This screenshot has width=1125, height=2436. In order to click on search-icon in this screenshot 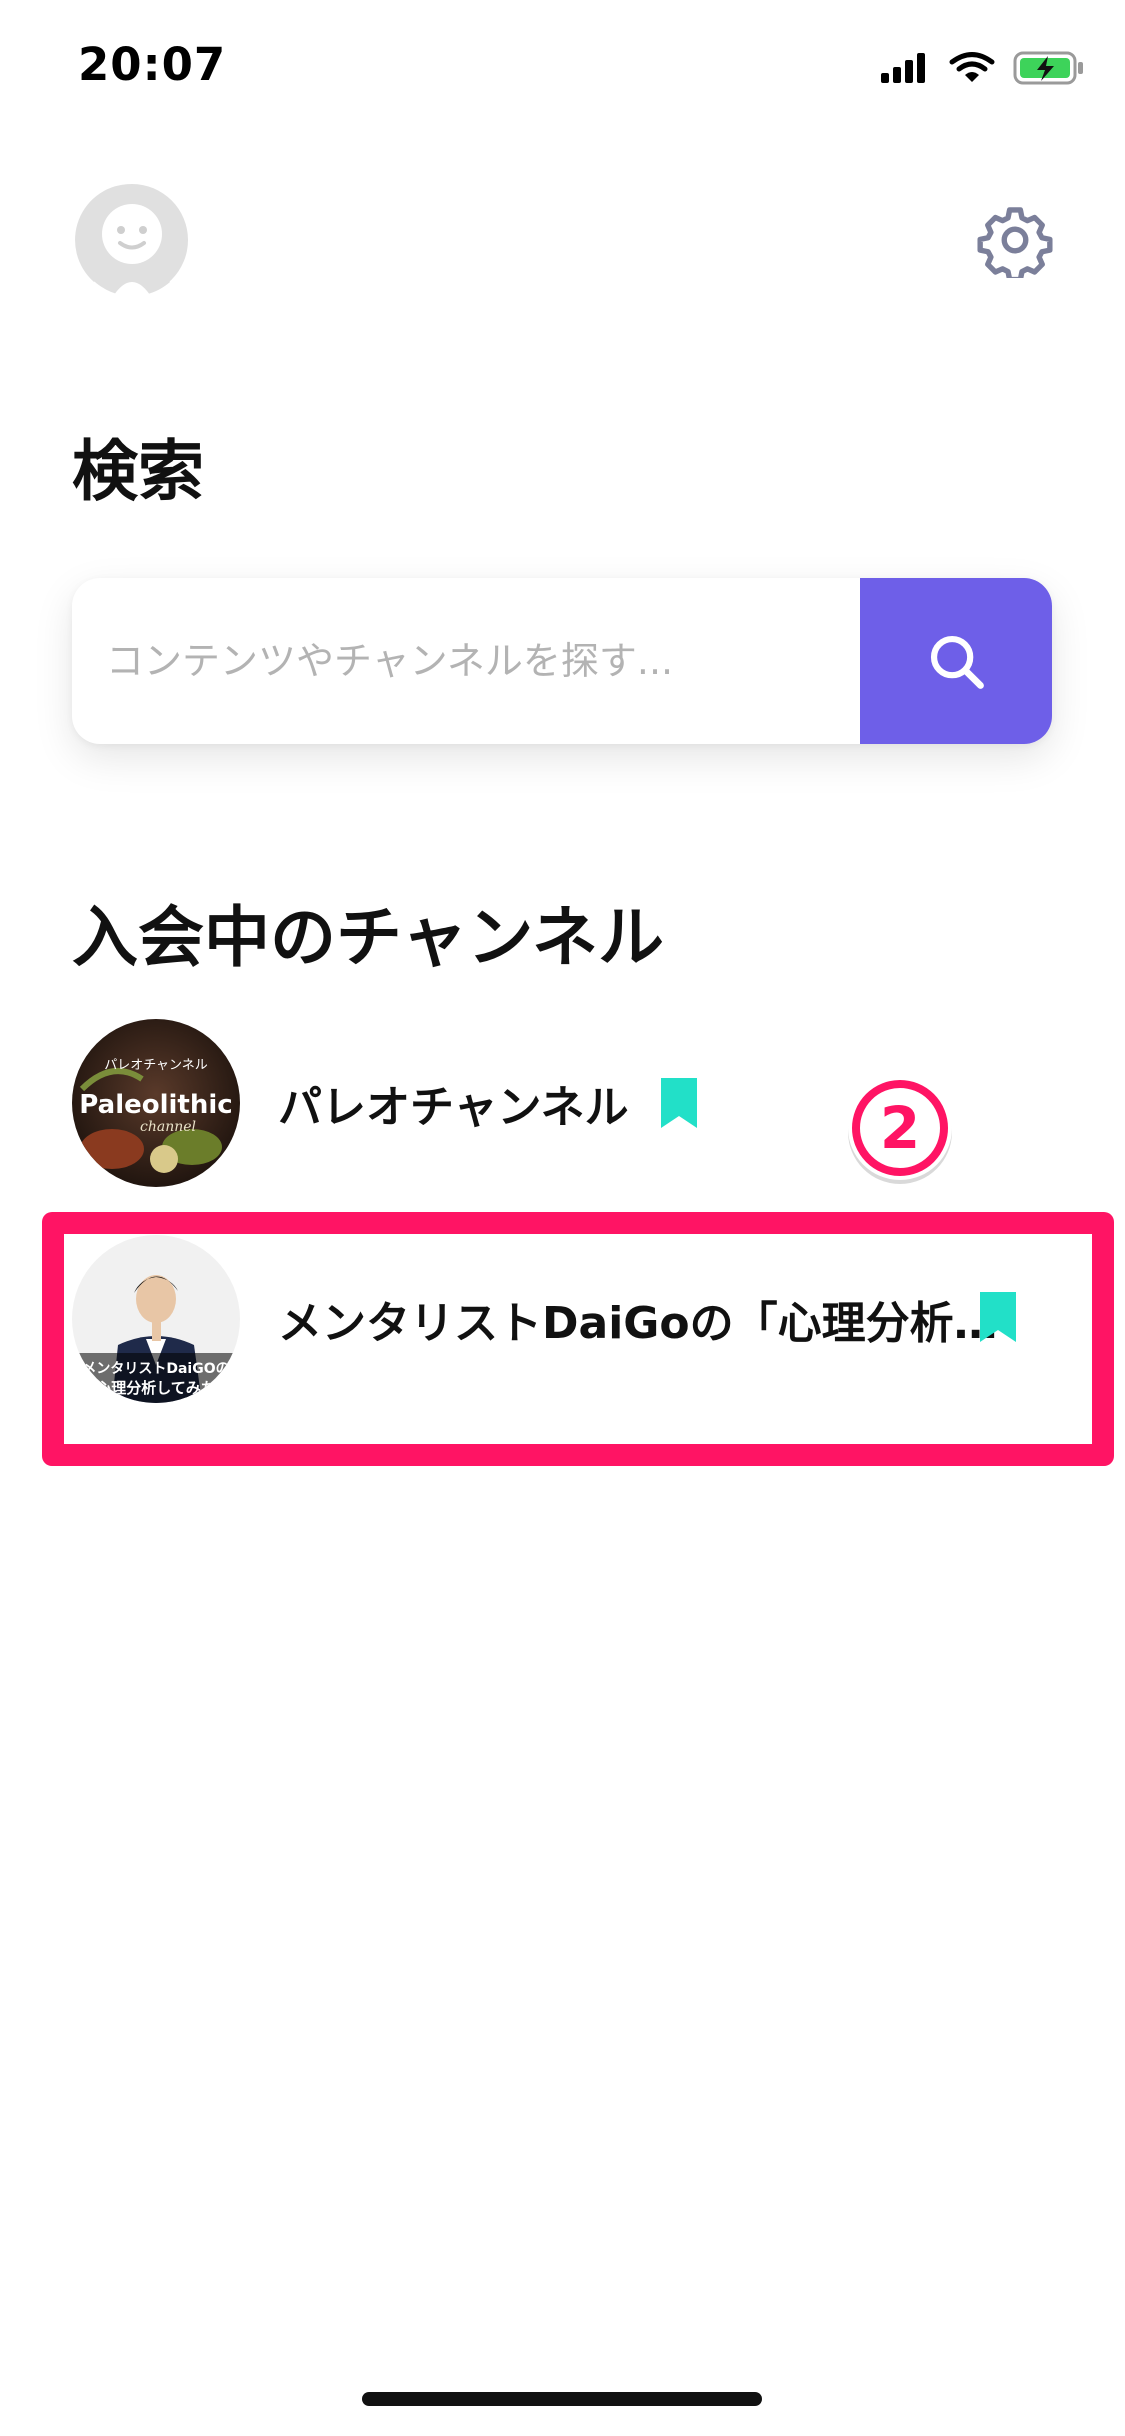, I will do `click(957, 662)`.